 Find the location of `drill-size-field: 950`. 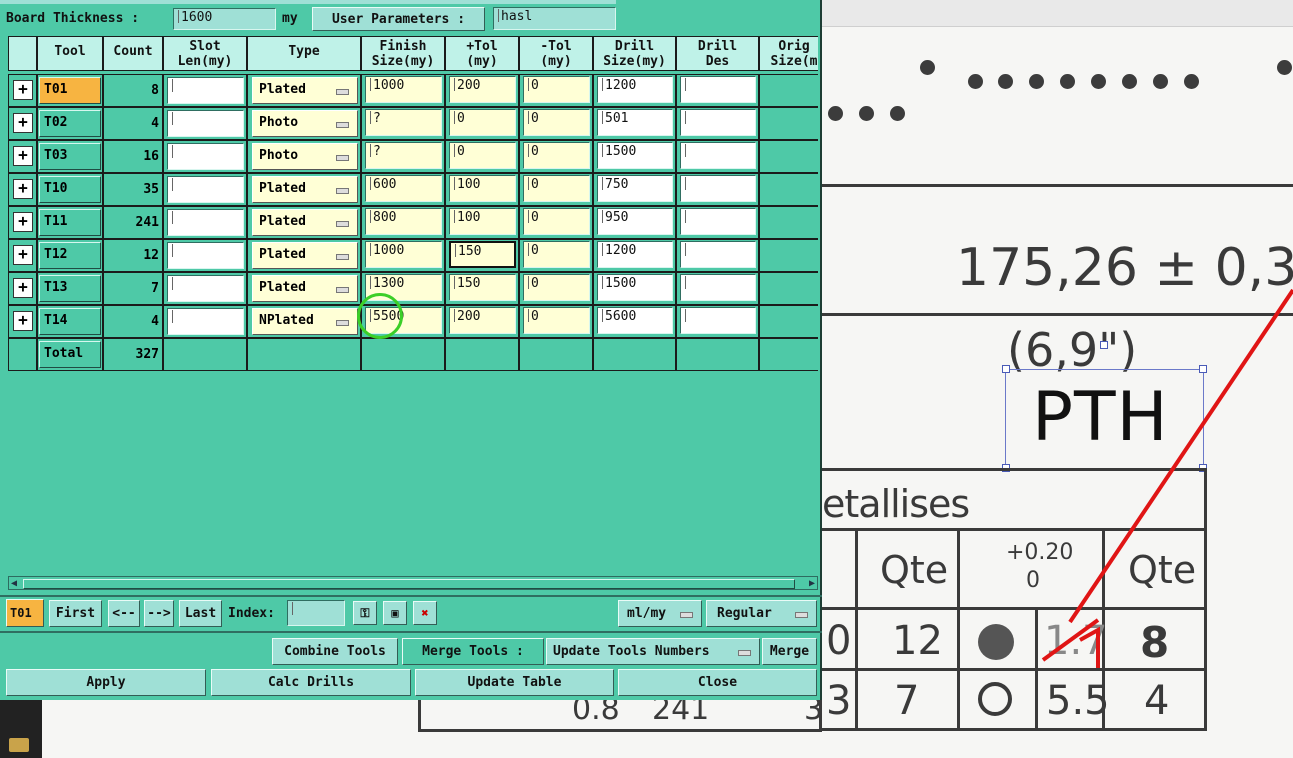

drill-size-field: 950 is located at coordinates (635, 221).